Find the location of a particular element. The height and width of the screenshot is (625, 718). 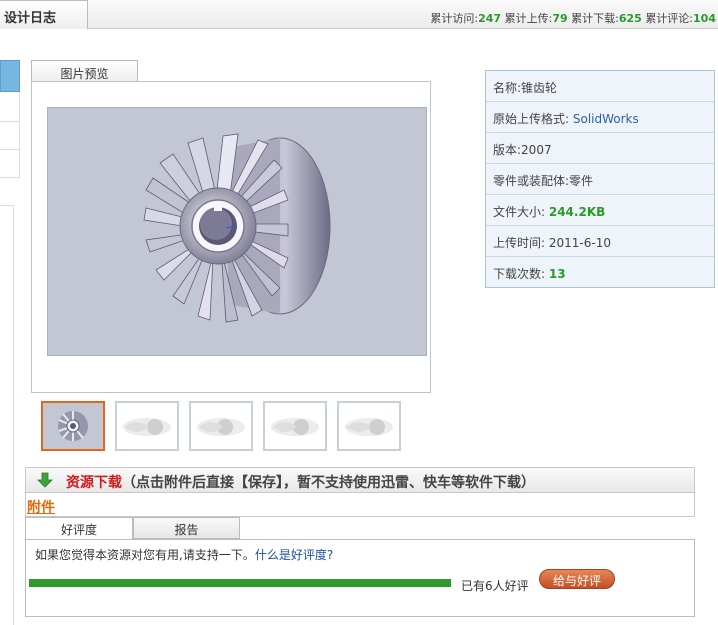

info-value: 锥齿轮 is located at coordinates (539, 88).